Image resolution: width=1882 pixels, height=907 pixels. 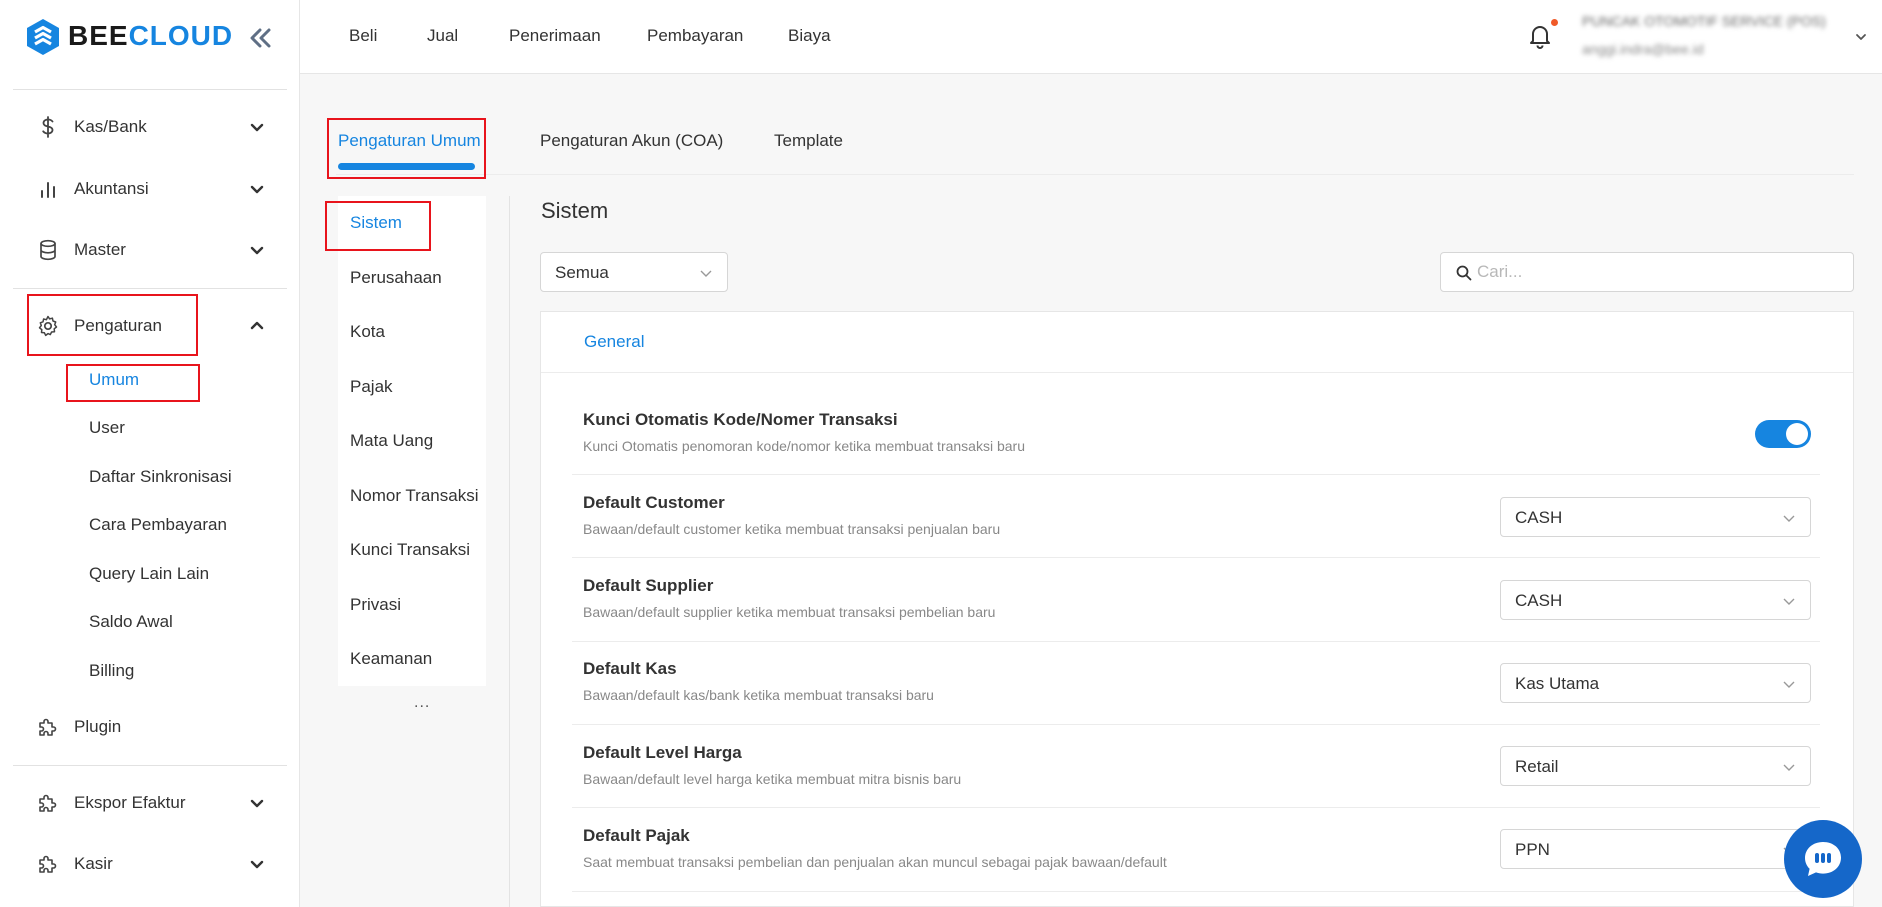 What do you see at coordinates (111, 671) in the screenshot?
I see `sidebar-subitem-billing: Billing` at bounding box center [111, 671].